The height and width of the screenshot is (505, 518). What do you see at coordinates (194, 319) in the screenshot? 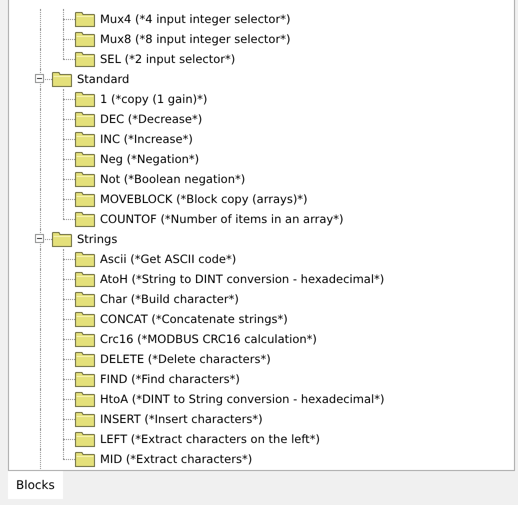
I see `tree-item: CONCAT (*Concatenate strings*)` at bounding box center [194, 319].